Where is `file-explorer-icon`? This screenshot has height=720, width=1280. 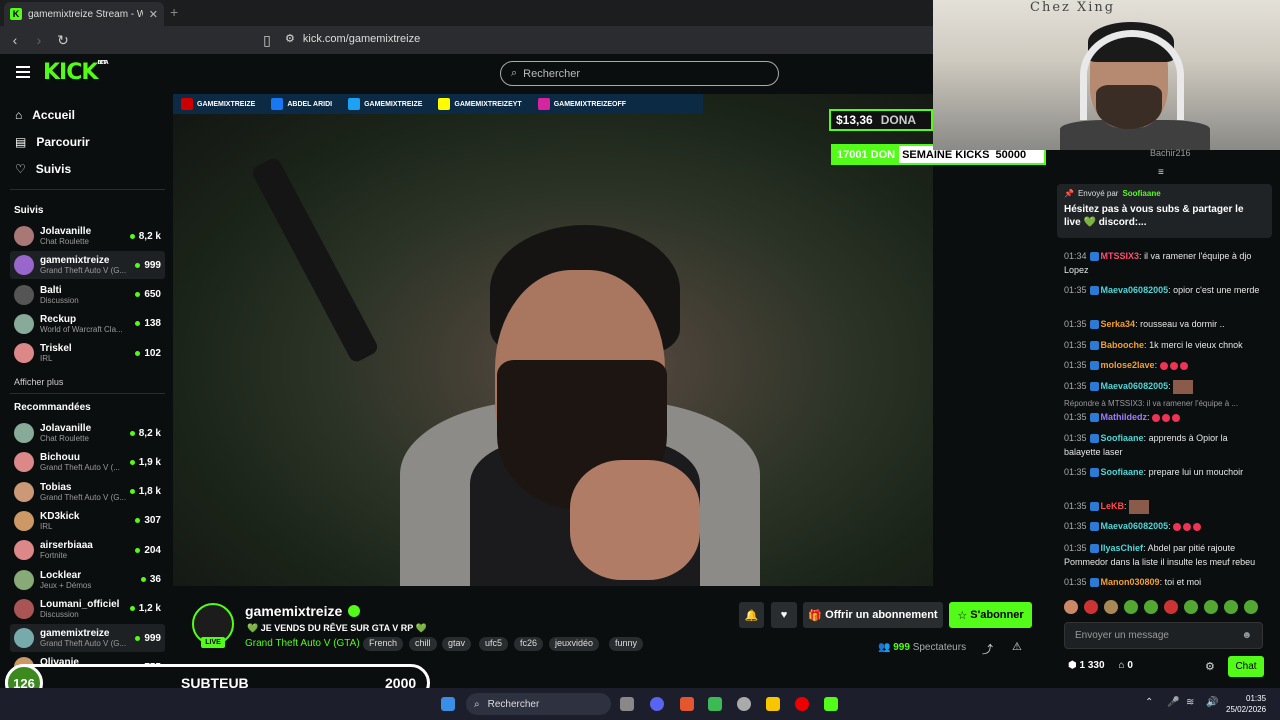
file-explorer-icon is located at coordinates (627, 704).